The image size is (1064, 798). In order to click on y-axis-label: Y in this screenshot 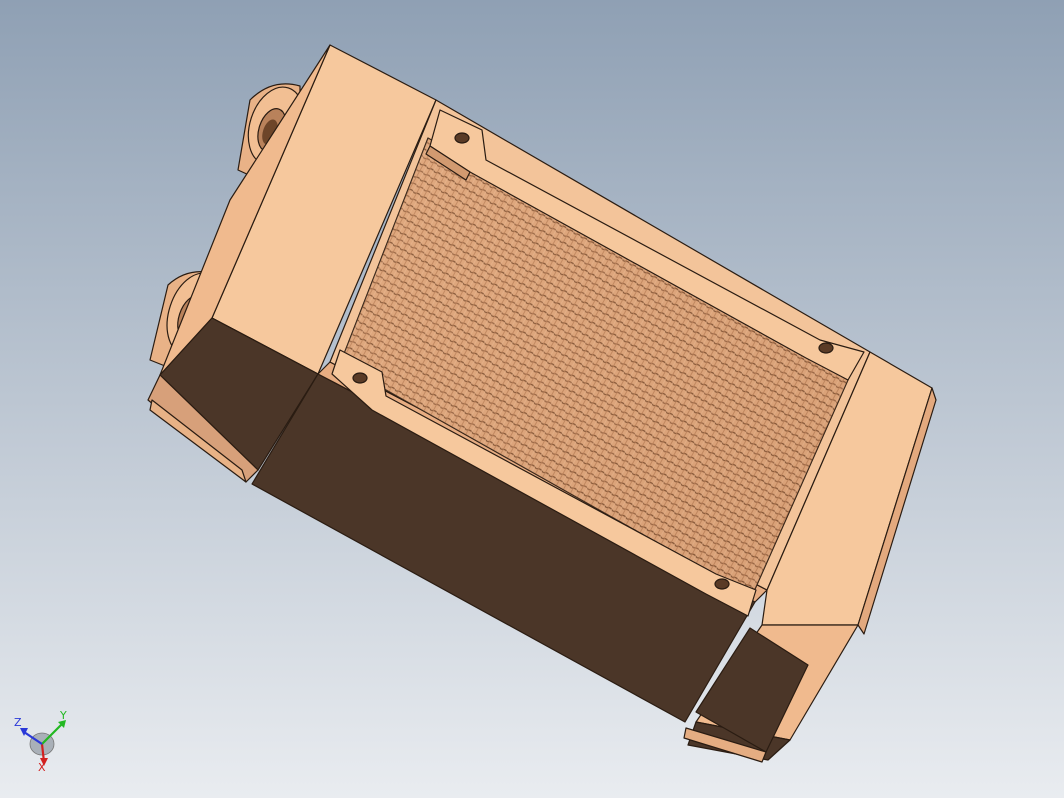, I will do `click(63, 715)`.